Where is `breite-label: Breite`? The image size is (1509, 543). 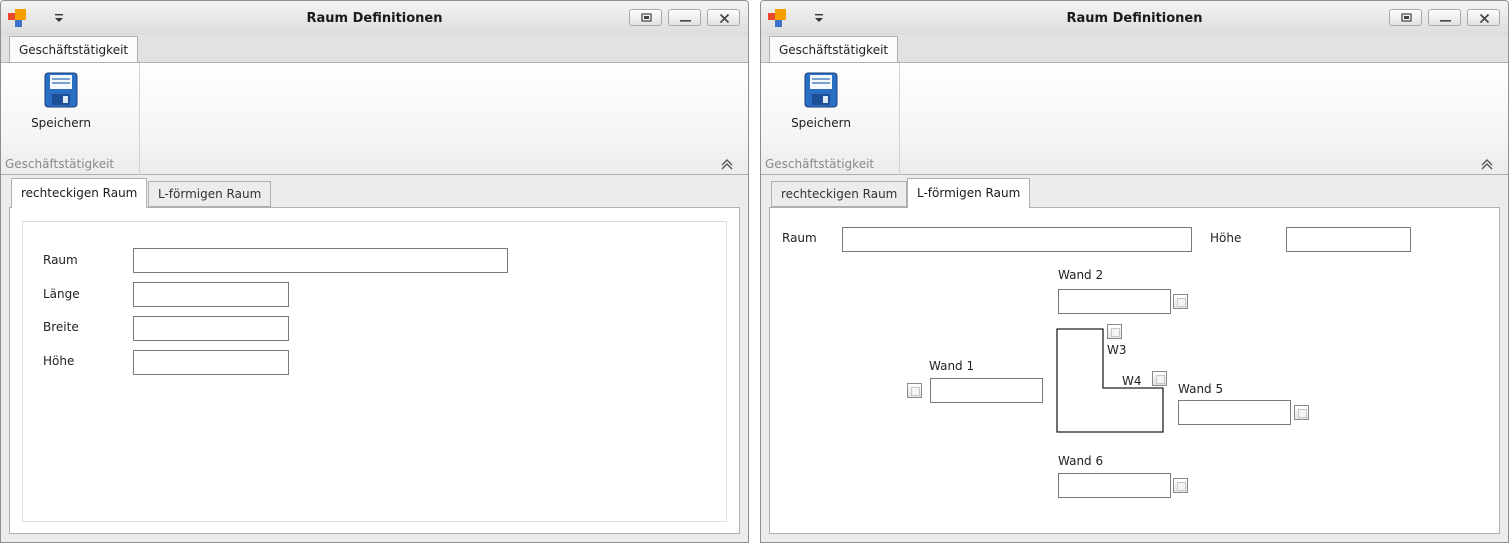 breite-label: Breite is located at coordinates (61, 327).